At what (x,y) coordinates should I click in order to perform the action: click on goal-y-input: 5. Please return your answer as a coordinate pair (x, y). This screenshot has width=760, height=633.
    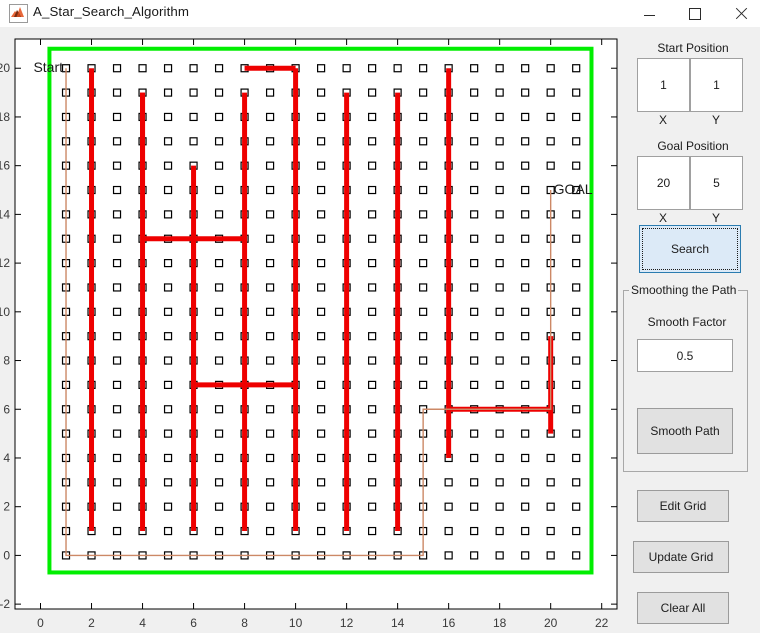
    Looking at the image, I should click on (716, 183).